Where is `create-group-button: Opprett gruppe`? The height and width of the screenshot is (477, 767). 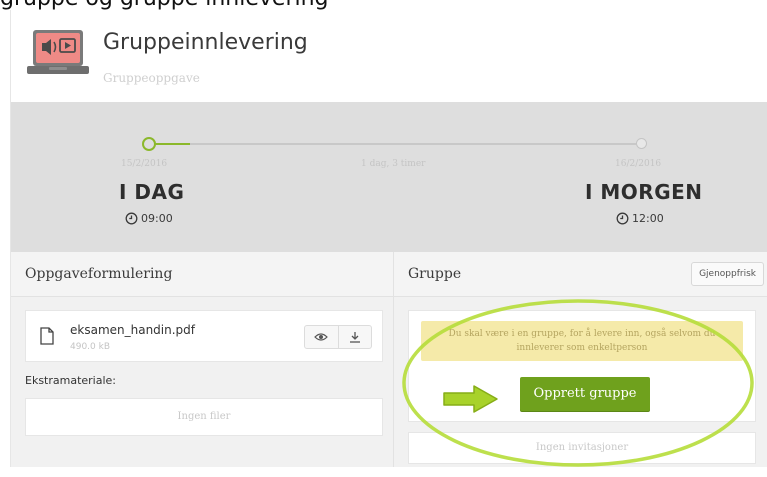
create-group-button: Opprett gruppe is located at coordinates (585, 394).